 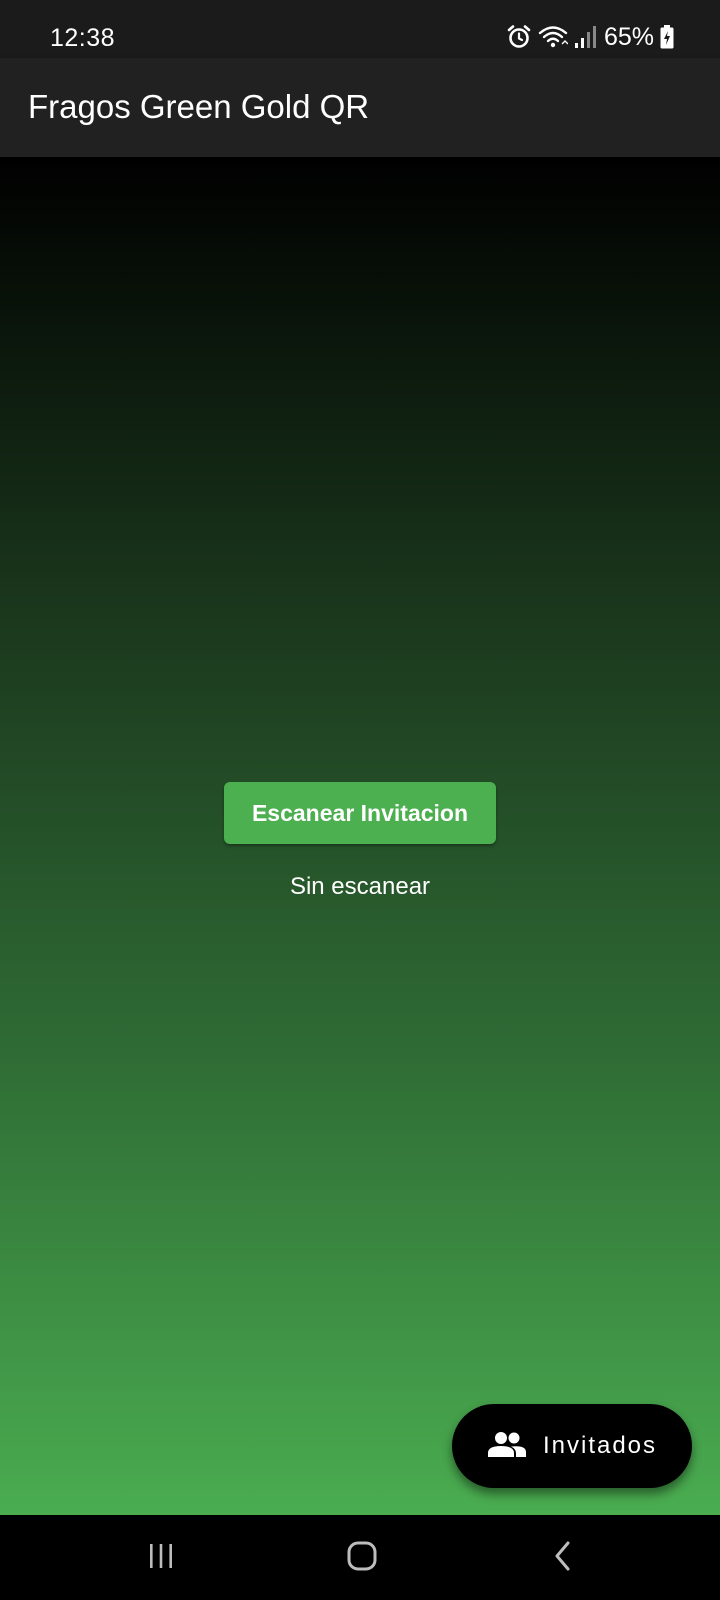 I want to click on scan-status-text: Sin escanear, so click(x=360, y=886).